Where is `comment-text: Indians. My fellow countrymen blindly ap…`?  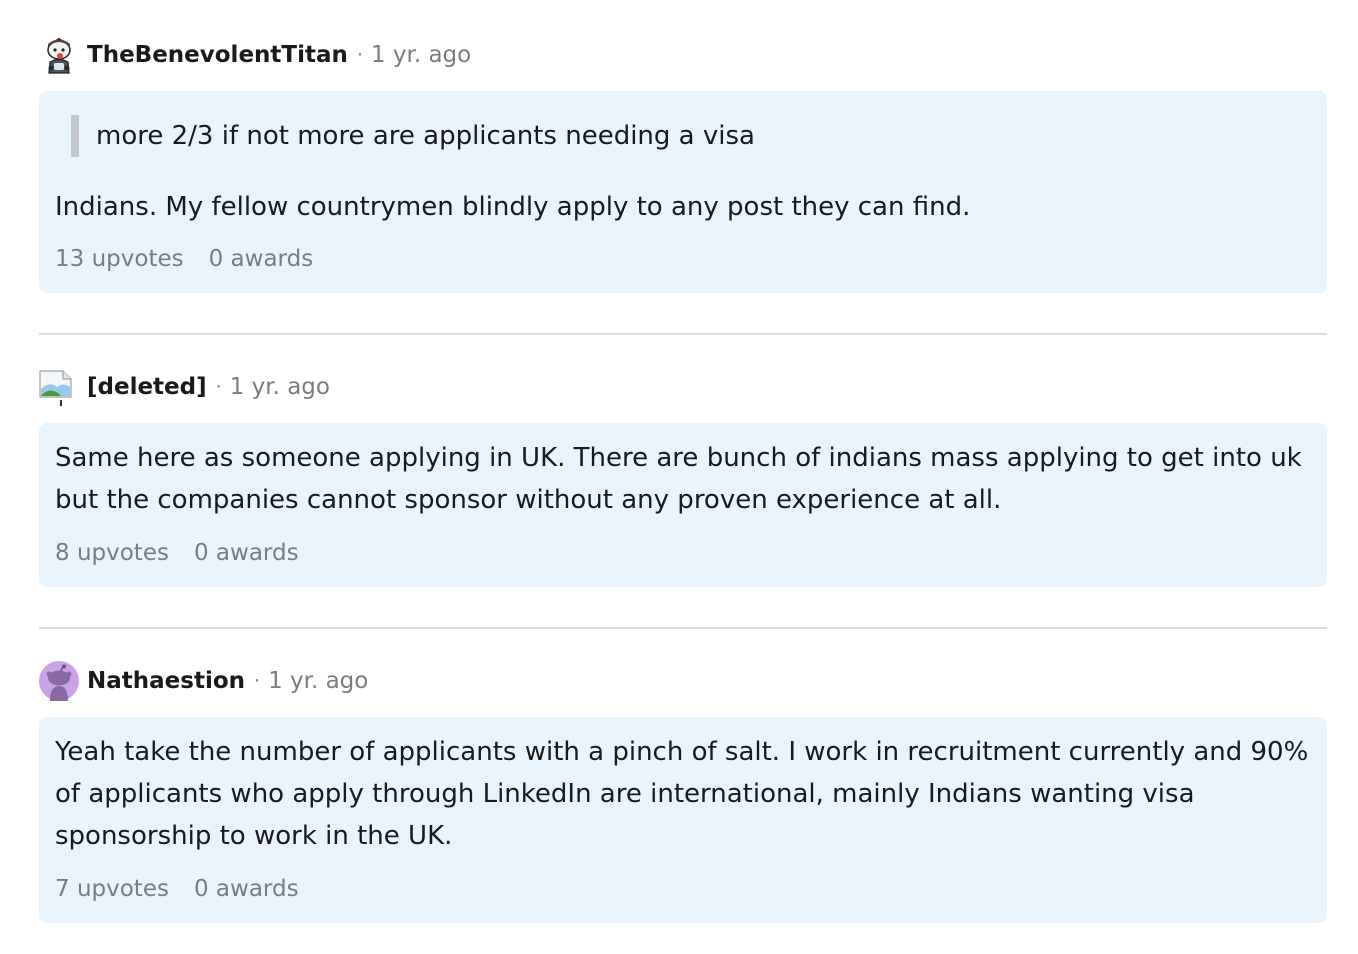
comment-text: Indians. My fellow countrymen blindly ap… is located at coordinates (513, 207).